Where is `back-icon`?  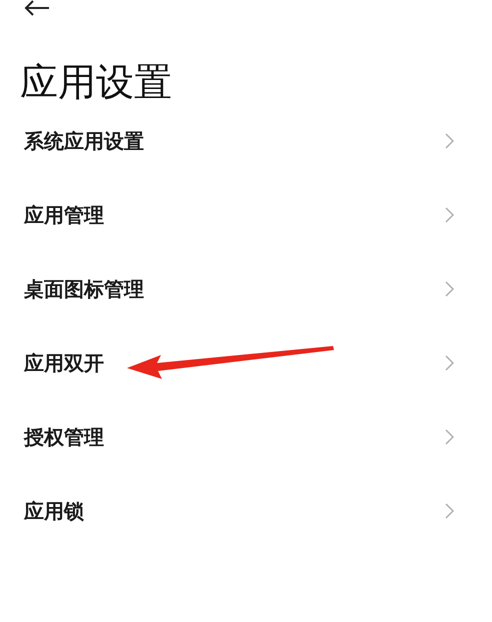 back-icon is located at coordinates (37, 8).